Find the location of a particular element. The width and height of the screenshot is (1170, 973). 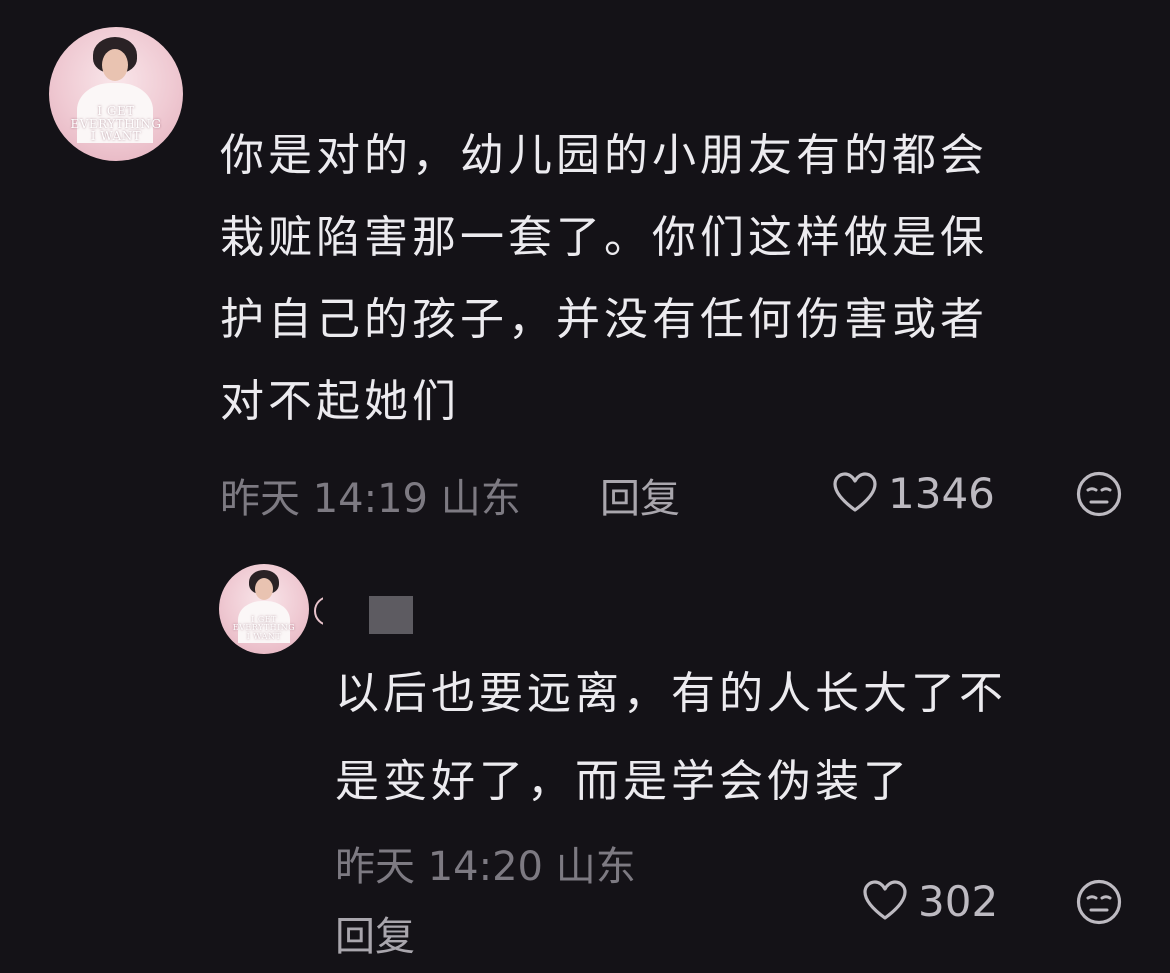

reply-dislike-button is located at coordinates (1099, 902).